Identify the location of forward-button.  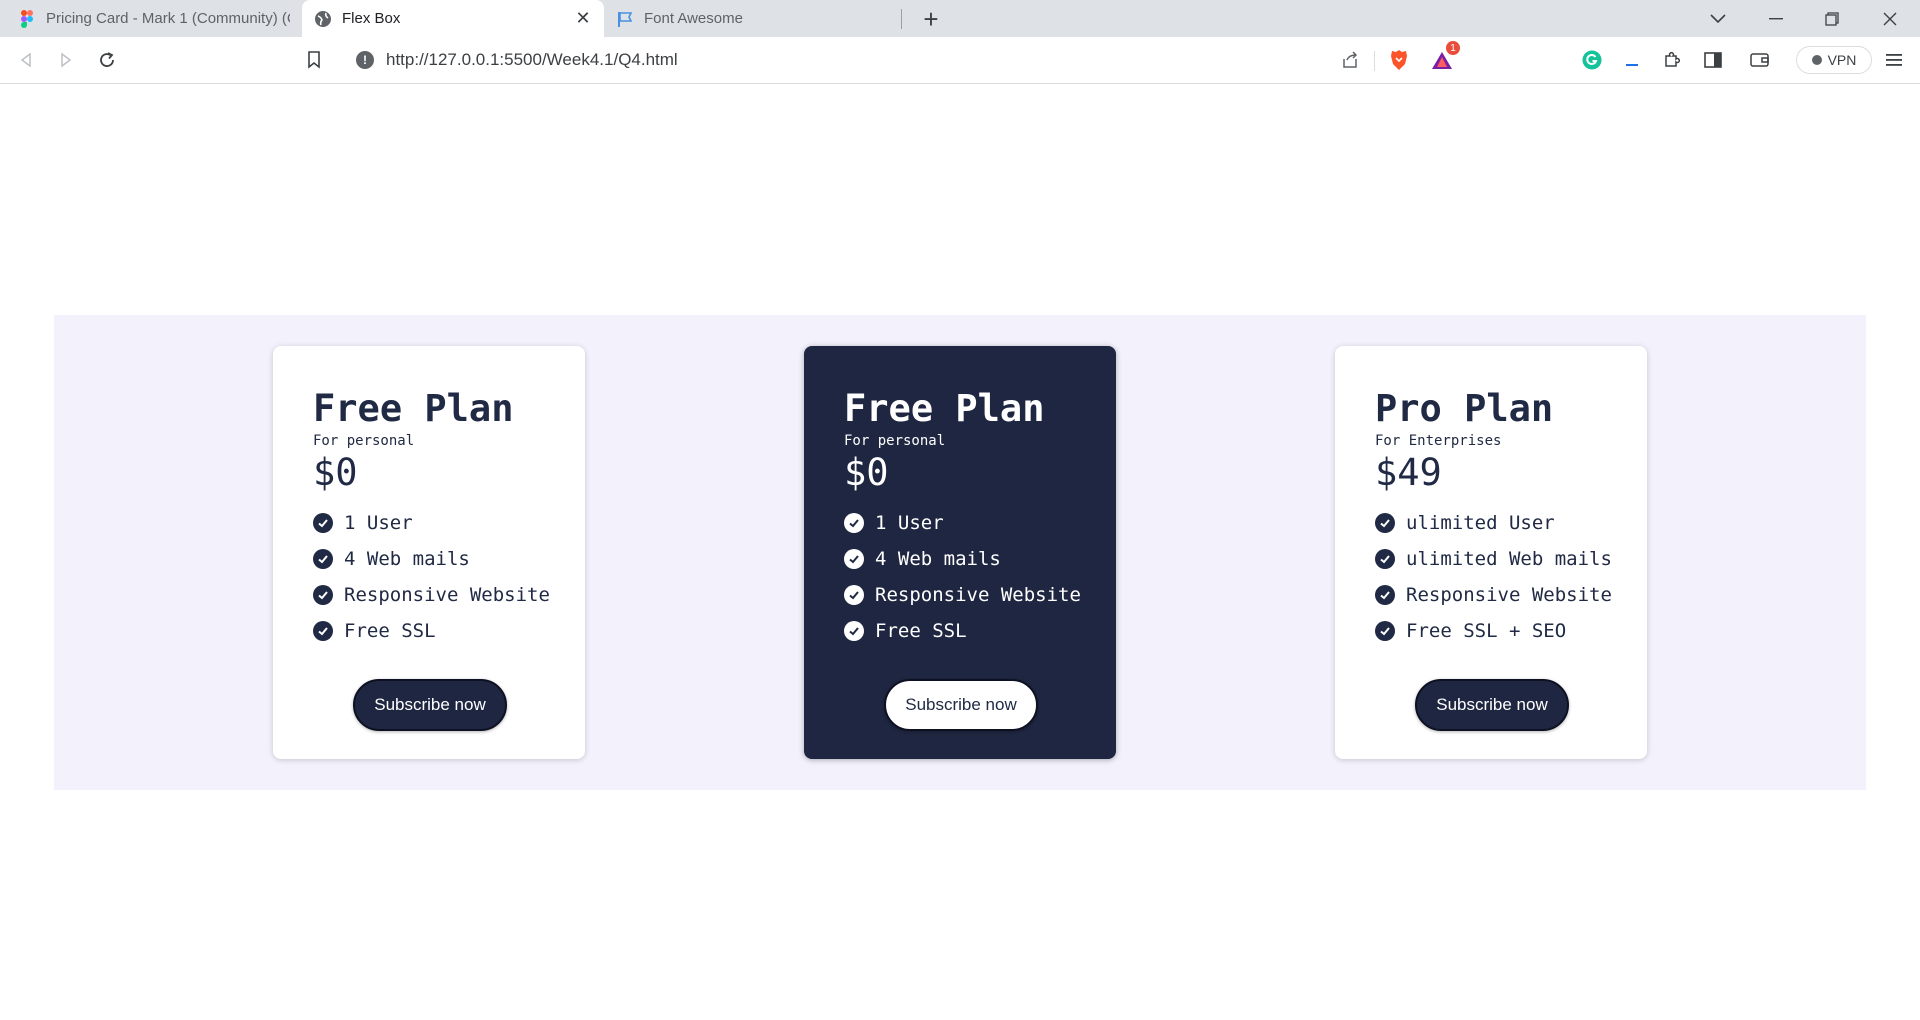
(66, 60).